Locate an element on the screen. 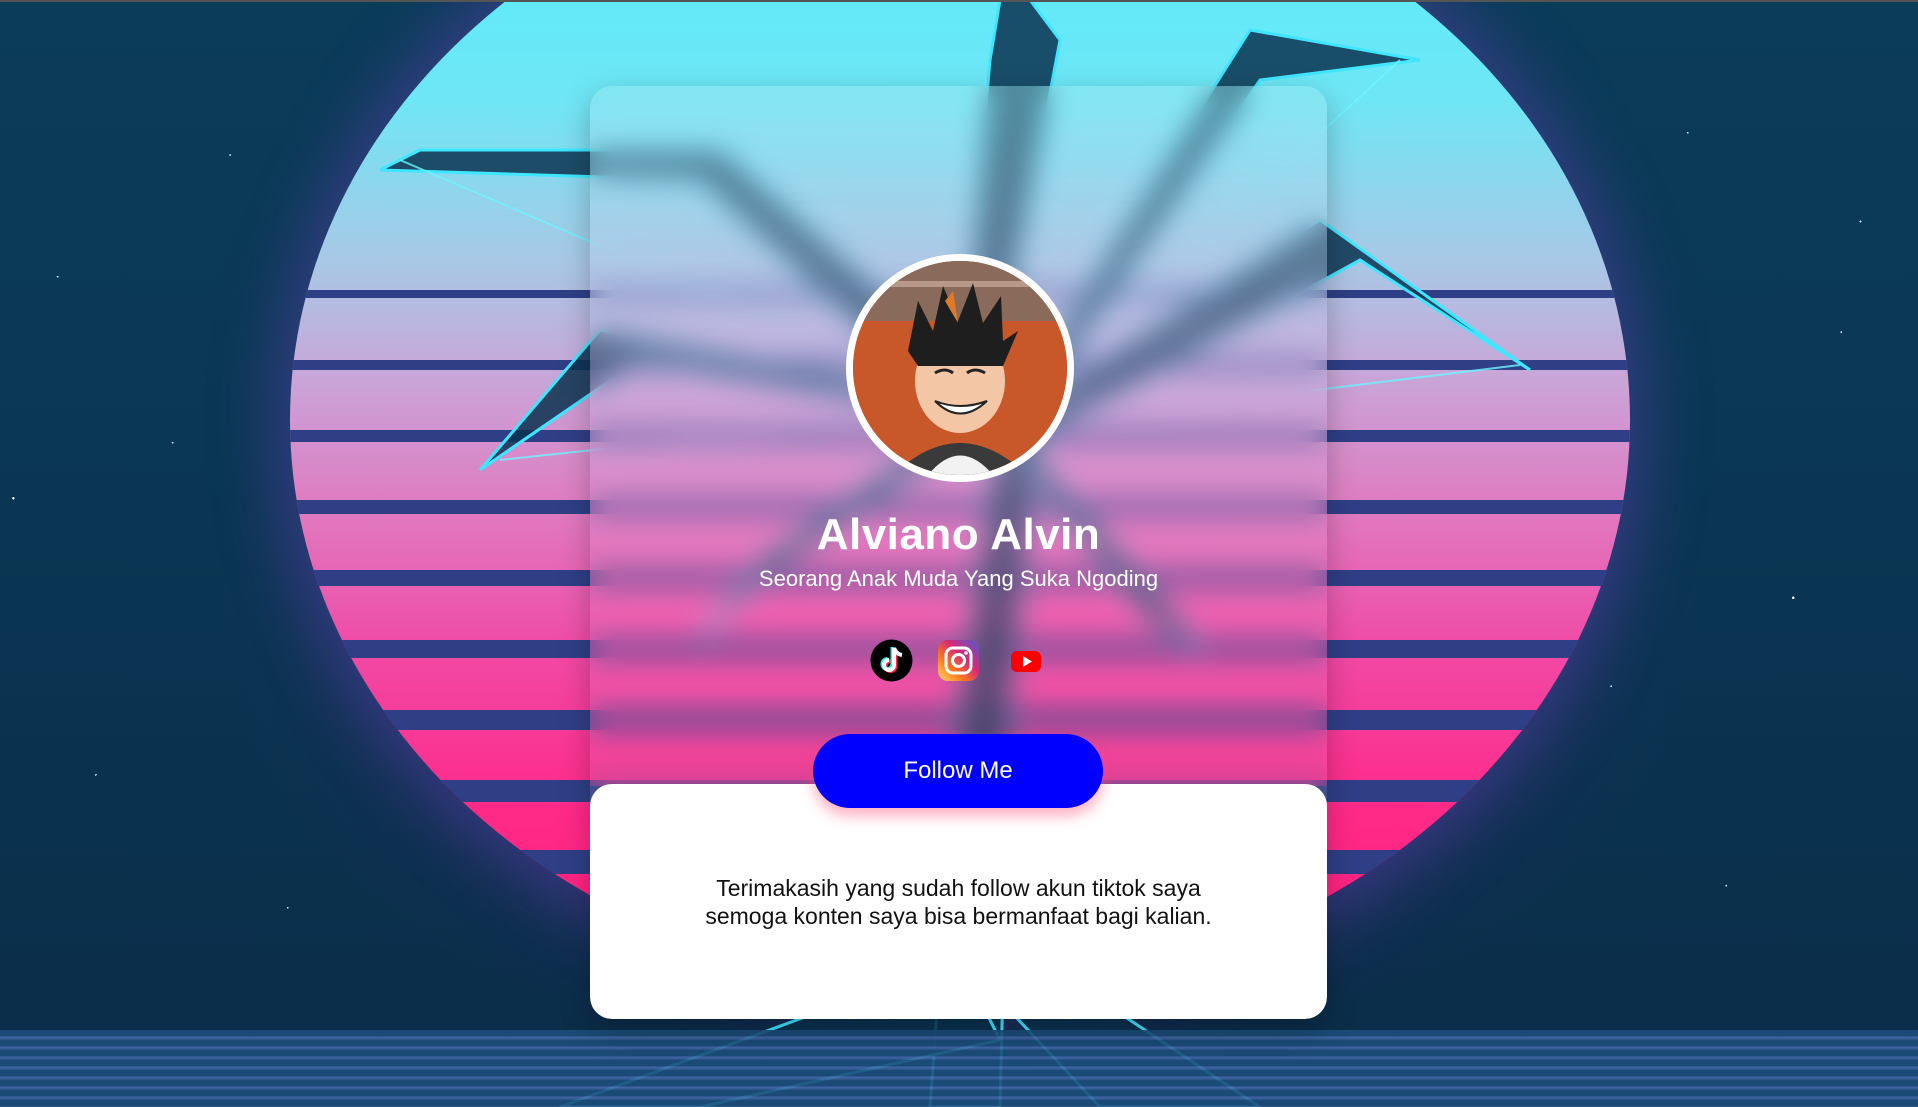  grid-ground is located at coordinates (959, 1068).